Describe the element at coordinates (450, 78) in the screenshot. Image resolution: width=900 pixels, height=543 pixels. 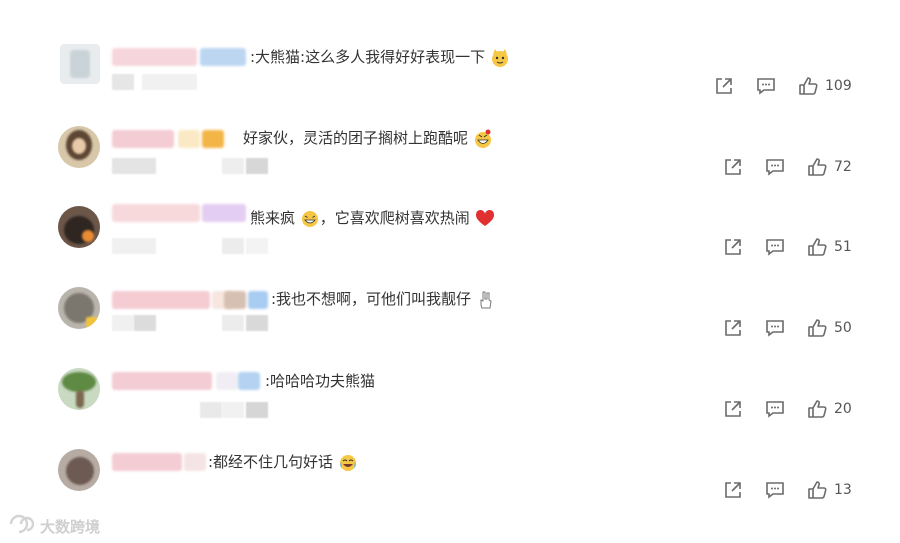
I see `comment-item: :大熊猫:这么多人我得好好表现一下 109` at that location.